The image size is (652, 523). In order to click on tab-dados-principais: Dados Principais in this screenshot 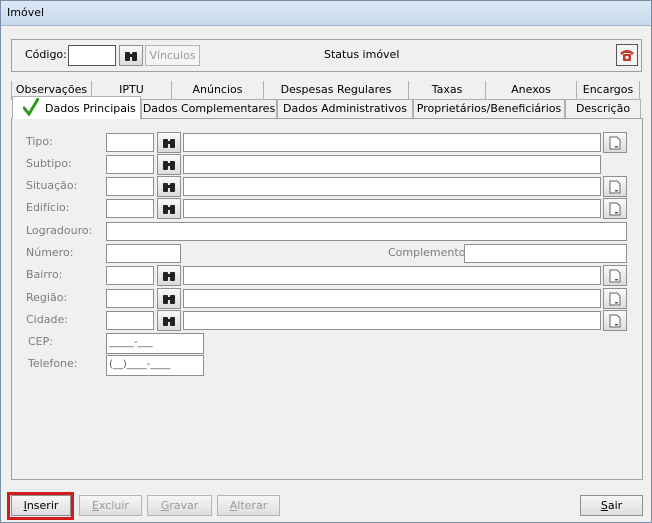, I will do `click(76, 107)`.